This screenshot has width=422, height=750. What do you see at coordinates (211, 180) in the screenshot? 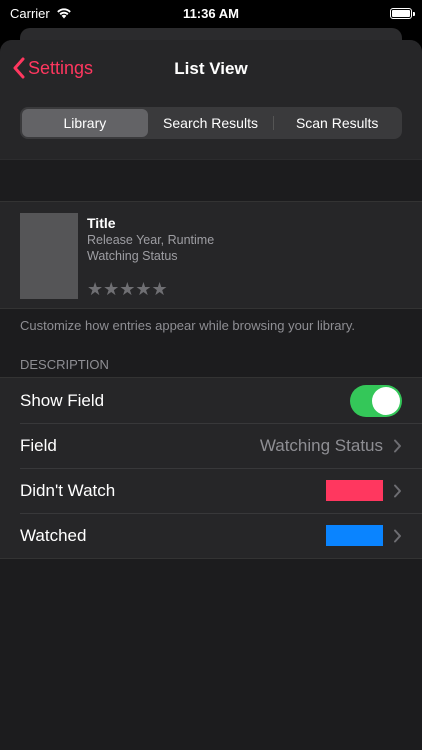
I see `section-spacer` at bounding box center [211, 180].